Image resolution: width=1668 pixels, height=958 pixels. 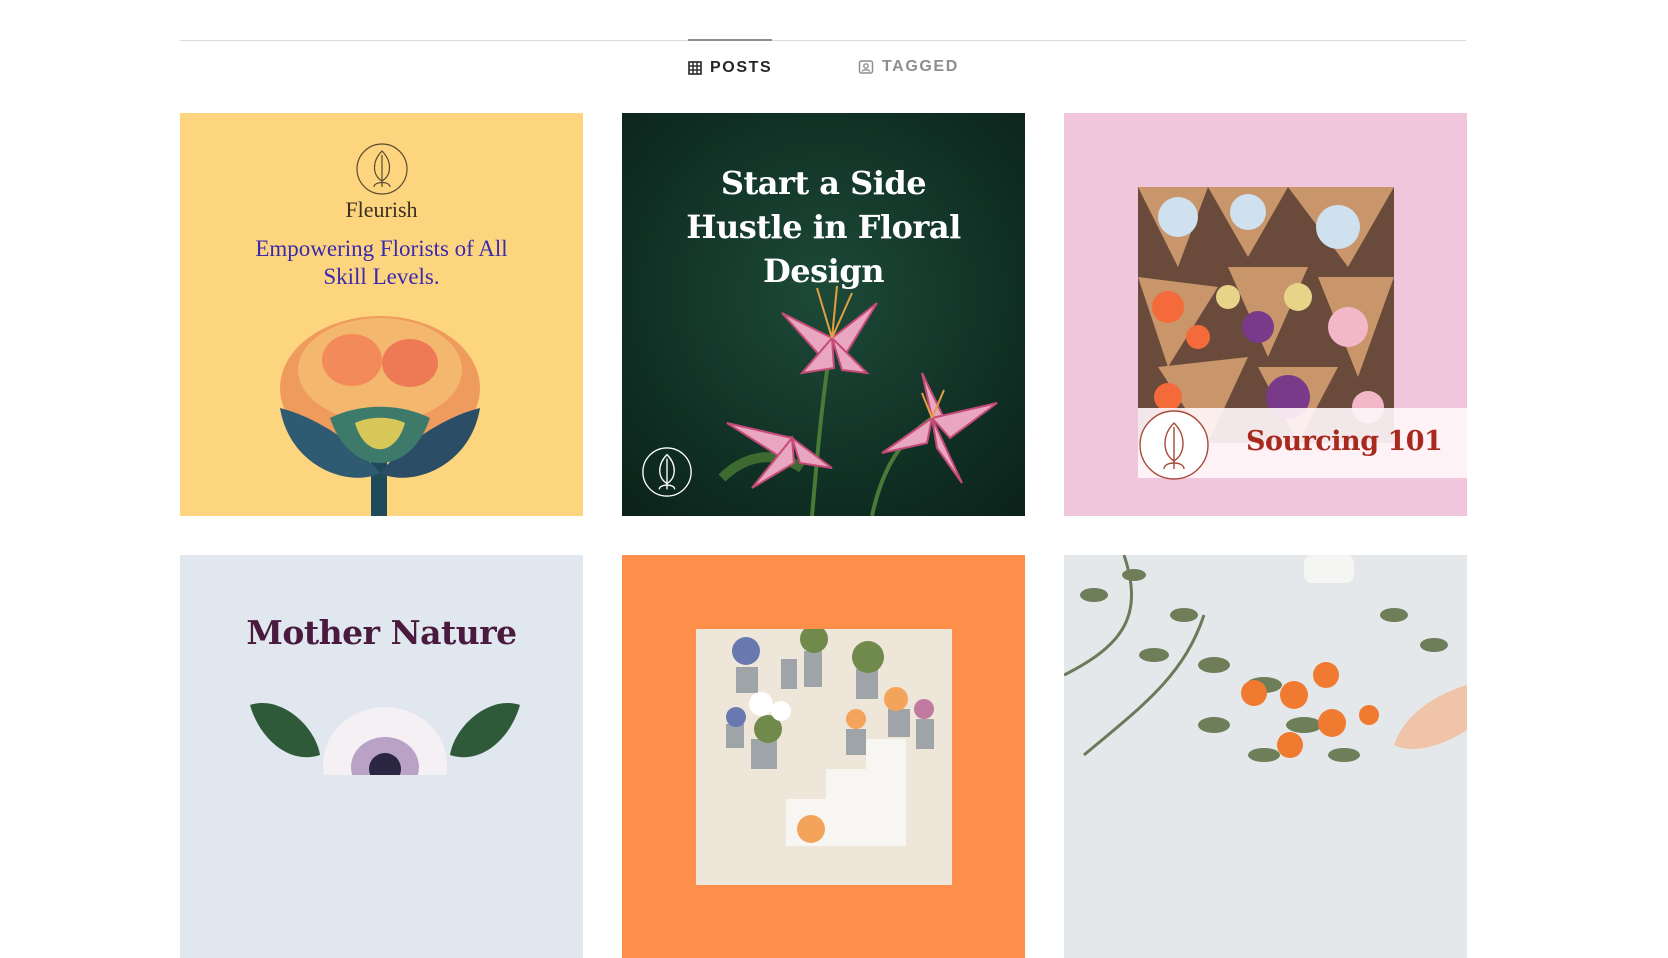 I want to click on post-headline: Mother Nature, so click(x=381, y=632).